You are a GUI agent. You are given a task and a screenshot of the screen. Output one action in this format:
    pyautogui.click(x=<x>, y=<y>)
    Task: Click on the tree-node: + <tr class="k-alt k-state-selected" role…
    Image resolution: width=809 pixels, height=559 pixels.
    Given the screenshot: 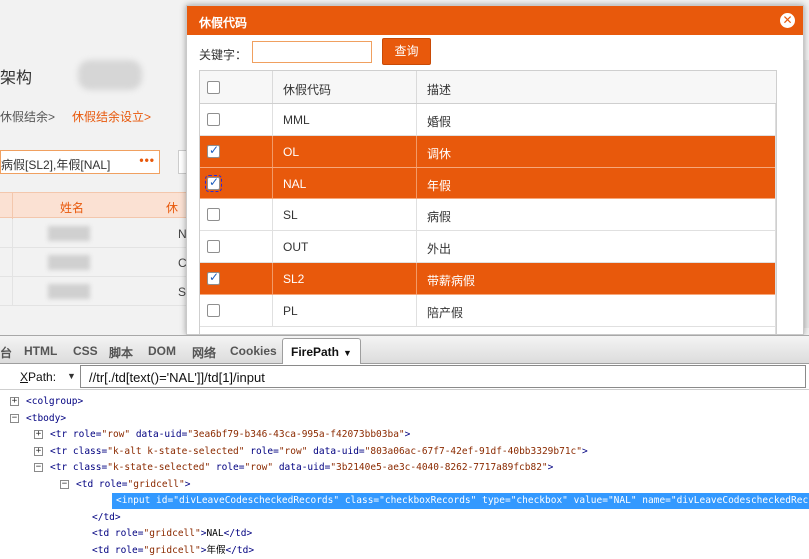 What is the action you would take?
    pyautogui.click(x=404, y=452)
    